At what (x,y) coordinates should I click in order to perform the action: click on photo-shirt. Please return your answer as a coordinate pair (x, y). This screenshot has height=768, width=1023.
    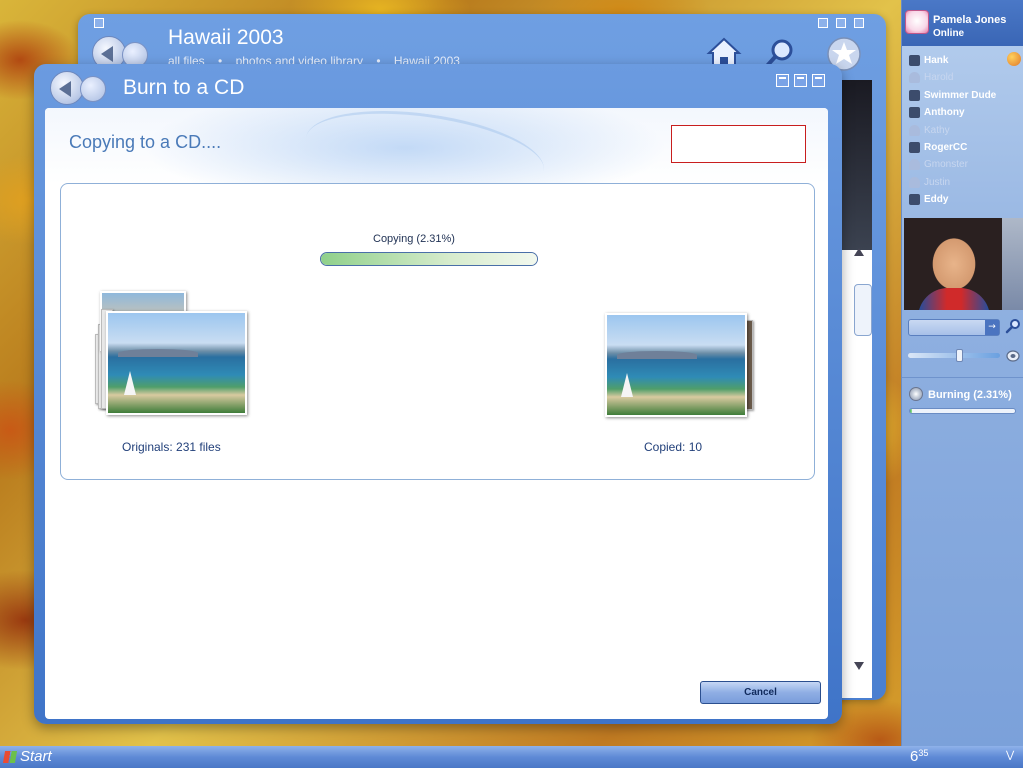
    Looking at the image, I should click on (954, 299).